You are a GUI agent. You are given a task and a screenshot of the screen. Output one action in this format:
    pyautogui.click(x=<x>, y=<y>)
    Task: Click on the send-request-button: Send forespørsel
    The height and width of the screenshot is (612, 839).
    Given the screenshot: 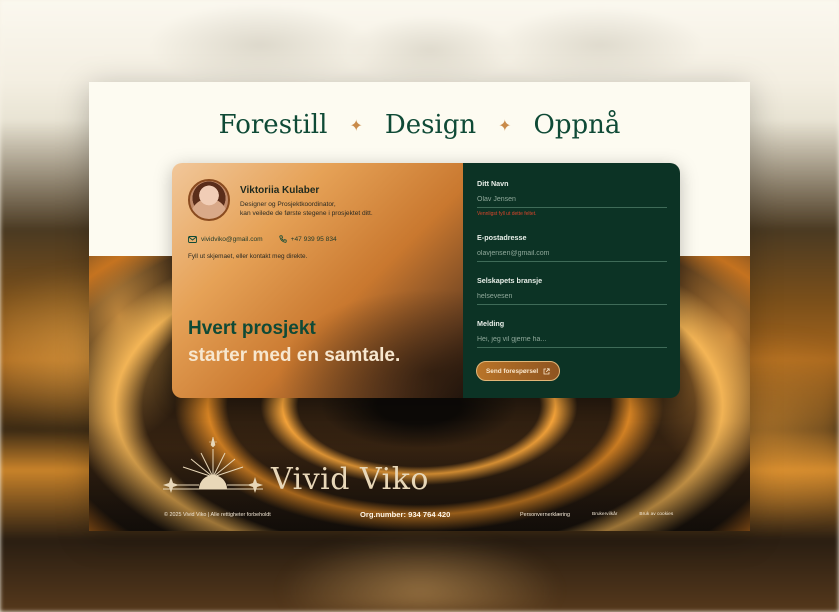 What is the action you would take?
    pyautogui.click(x=518, y=371)
    